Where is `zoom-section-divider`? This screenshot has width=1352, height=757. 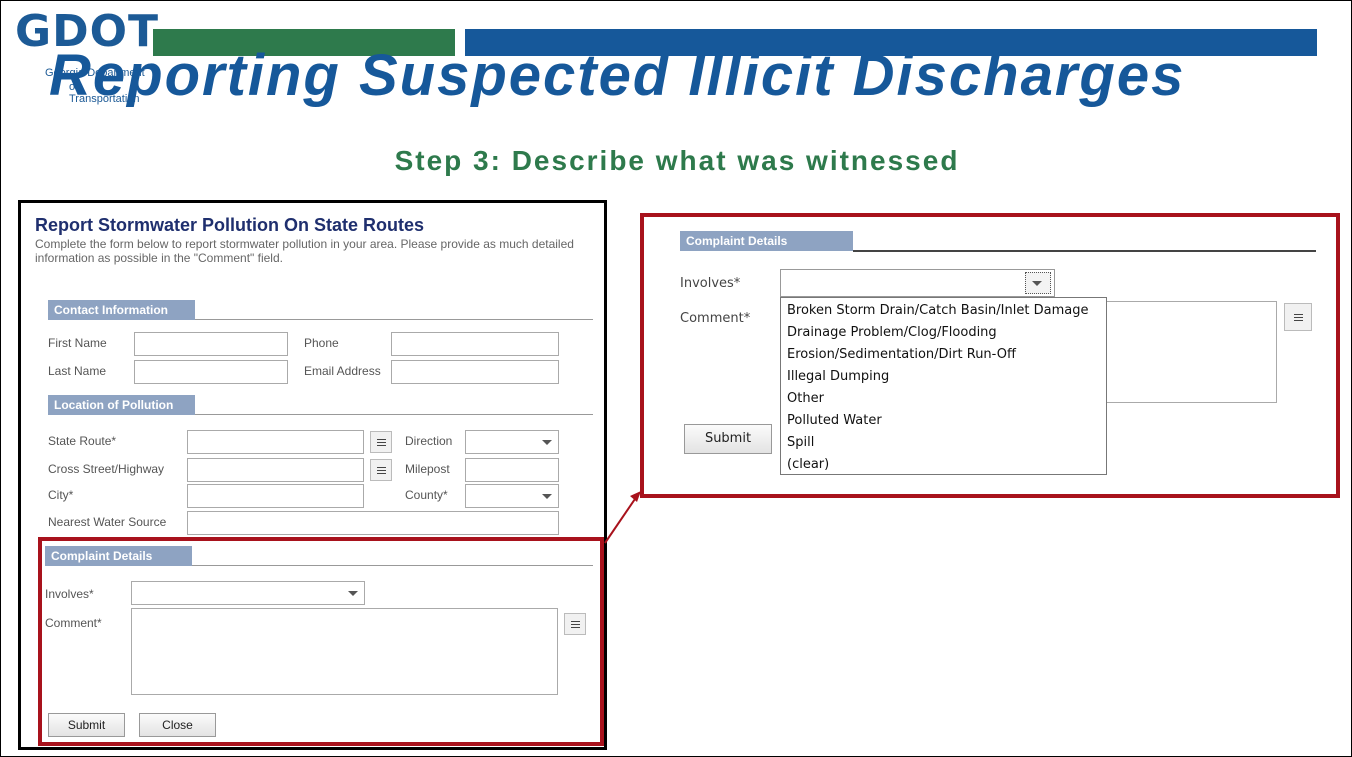 zoom-section-divider is located at coordinates (1084, 251).